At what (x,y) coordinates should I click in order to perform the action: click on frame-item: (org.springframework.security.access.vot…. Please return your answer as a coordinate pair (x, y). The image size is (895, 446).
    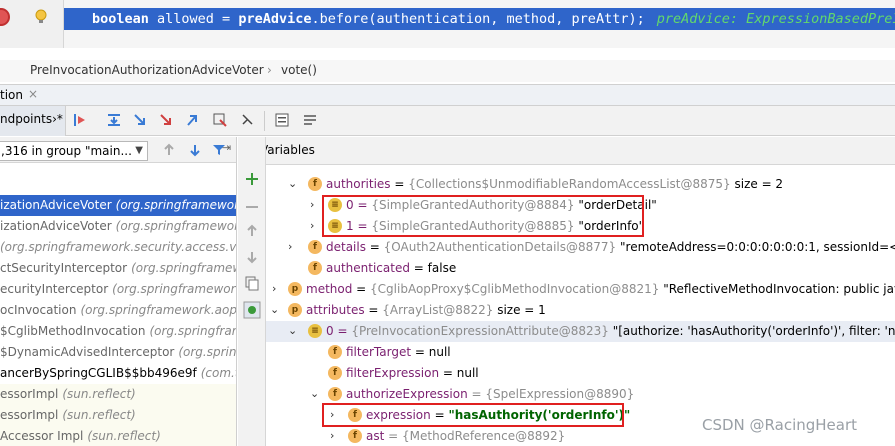
    Looking at the image, I should click on (118, 247).